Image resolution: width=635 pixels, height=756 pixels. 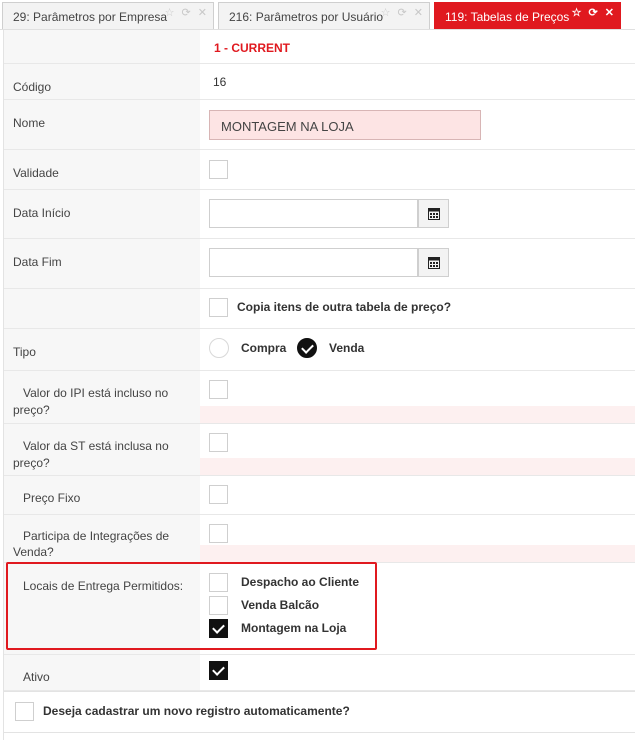 I want to click on ativo-checkbox, so click(x=218, y=670).